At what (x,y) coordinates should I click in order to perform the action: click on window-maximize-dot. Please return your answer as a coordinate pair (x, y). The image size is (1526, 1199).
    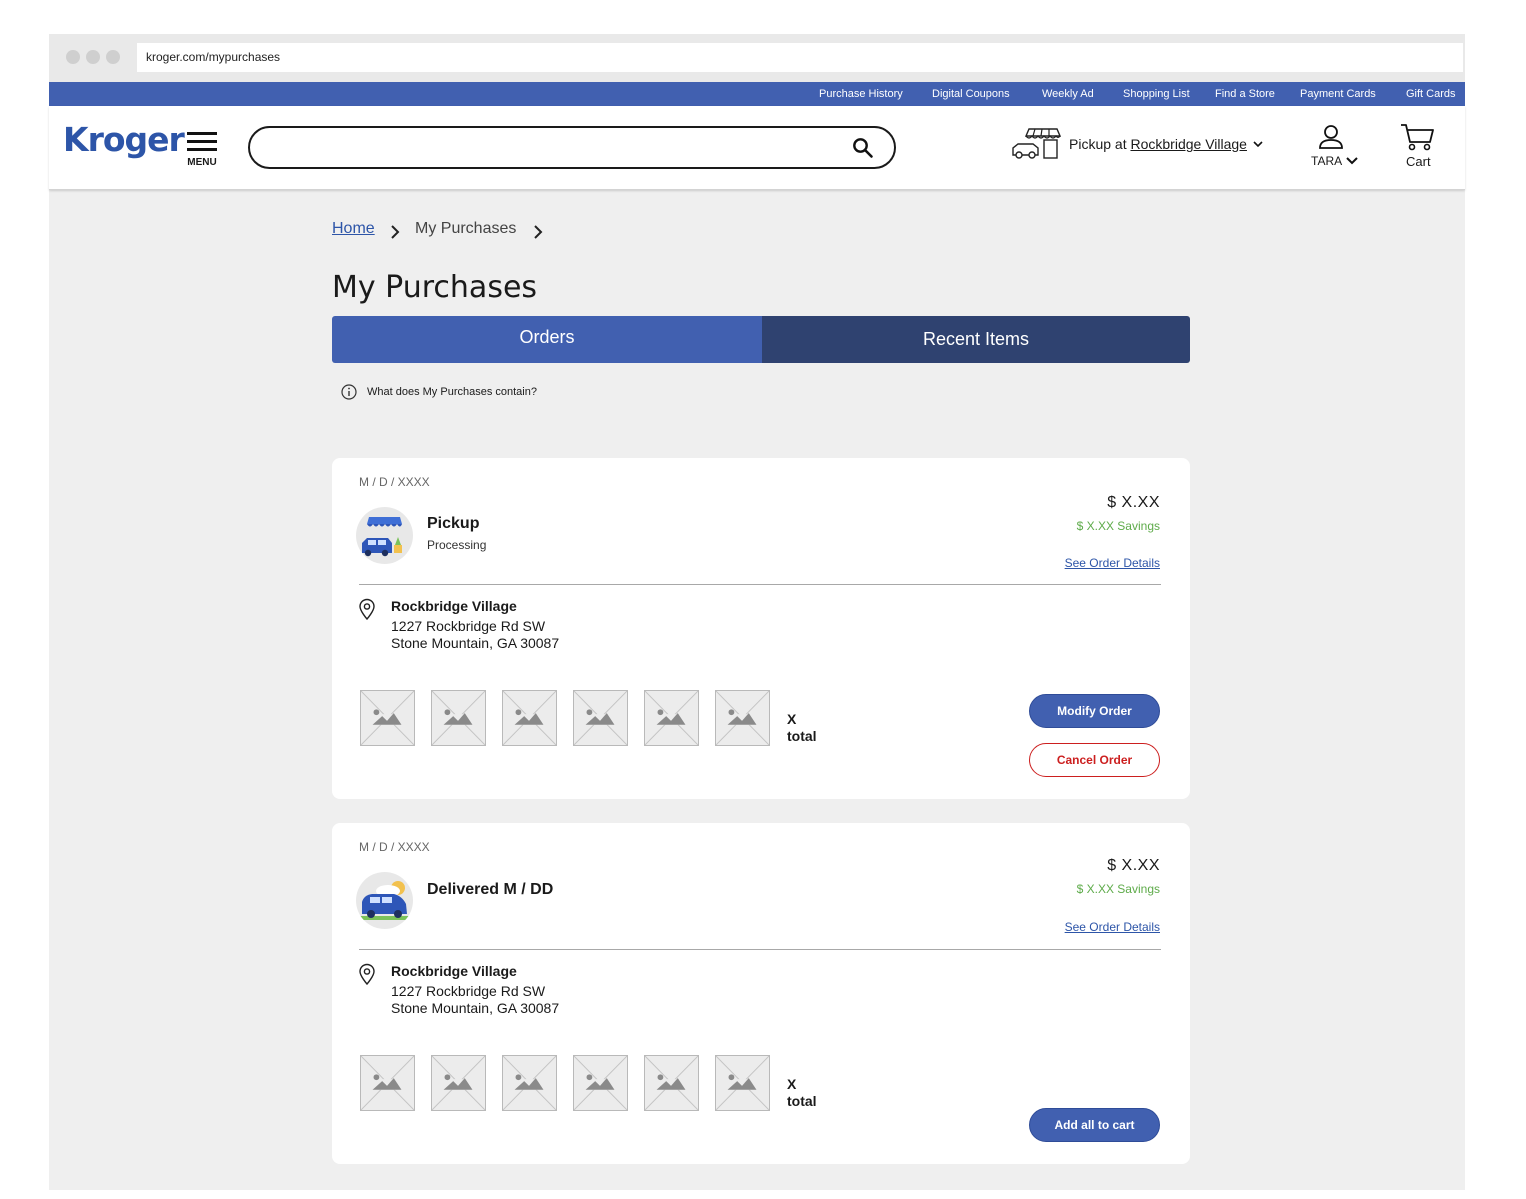
    Looking at the image, I should click on (113, 57).